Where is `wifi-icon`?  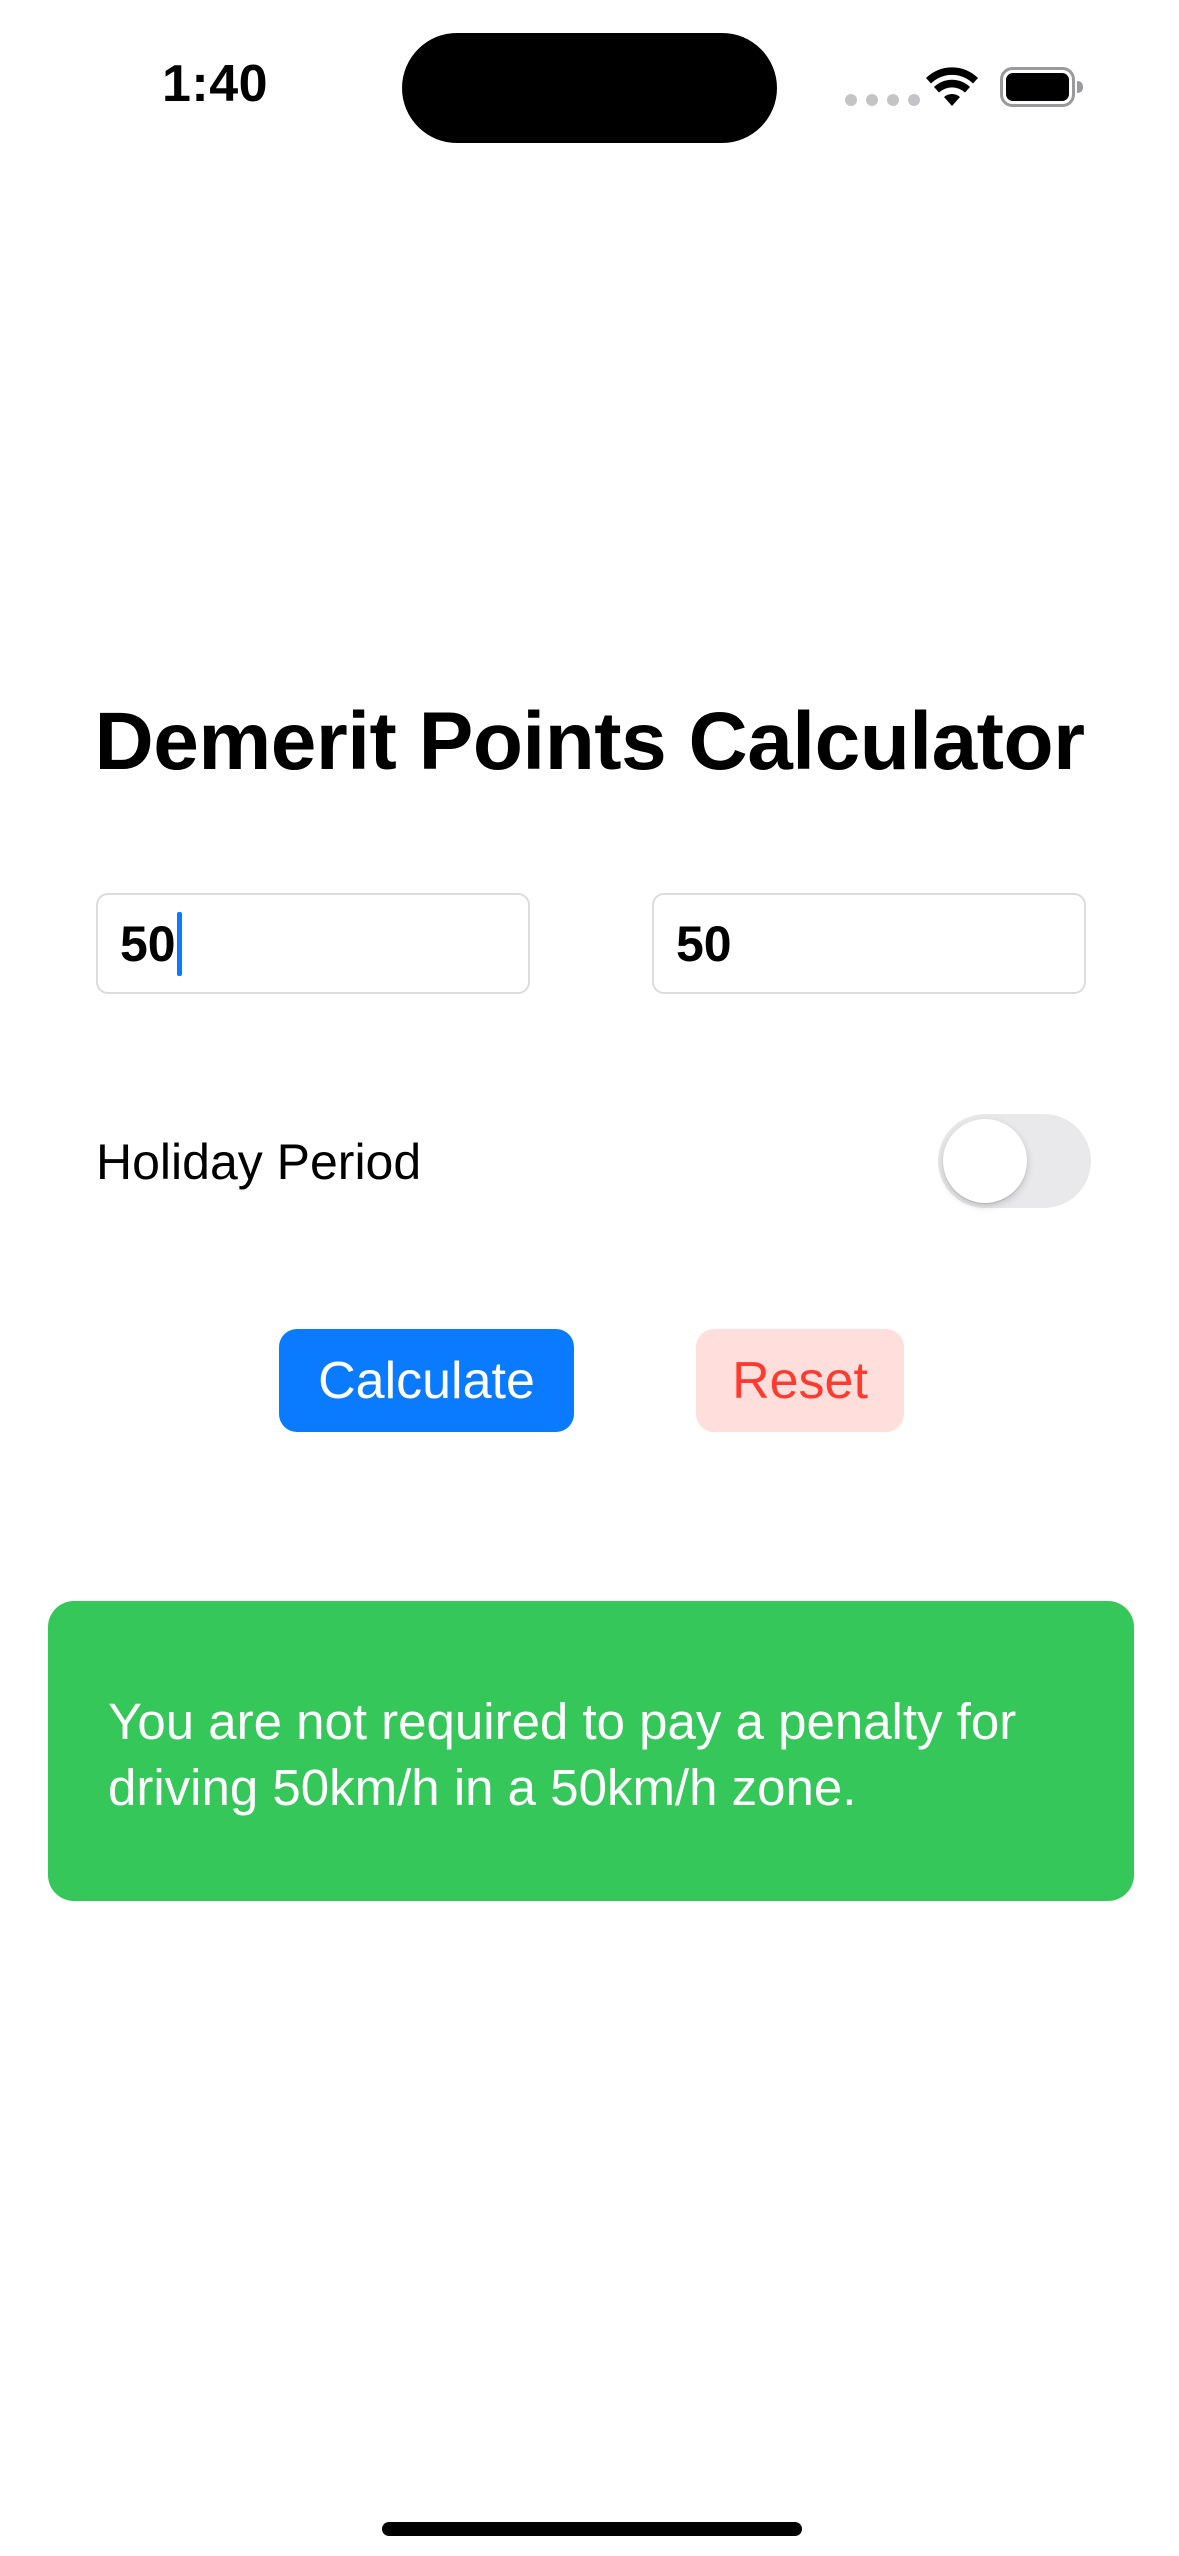
wifi-icon is located at coordinates (952, 86).